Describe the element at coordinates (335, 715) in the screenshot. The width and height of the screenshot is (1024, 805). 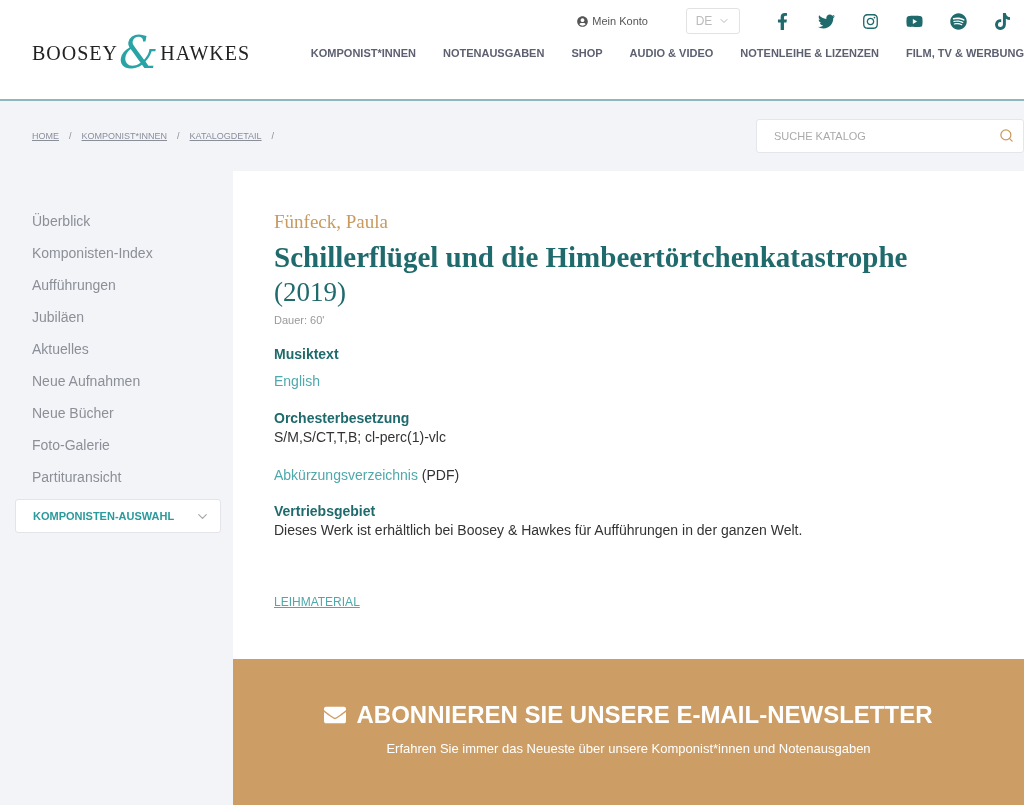
I see `envelope-icon` at that location.